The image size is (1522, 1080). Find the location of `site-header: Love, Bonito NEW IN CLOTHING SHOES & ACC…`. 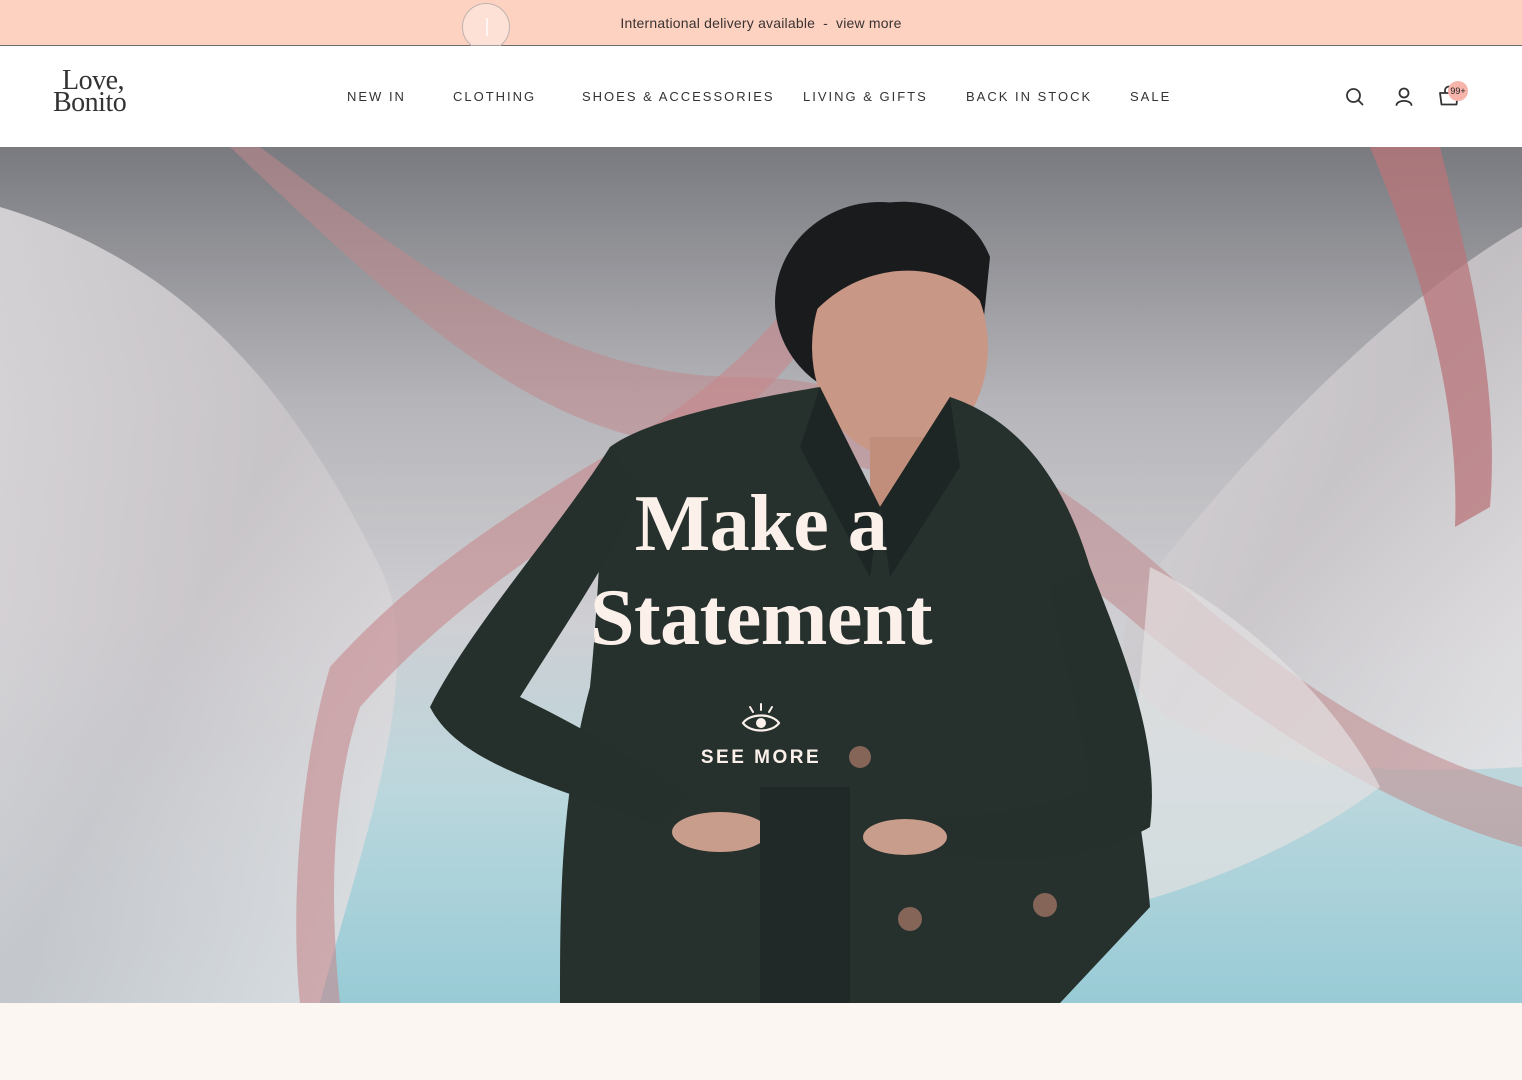

site-header: Love, Bonito NEW IN CLOTHING SHOES & ACC… is located at coordinates (761, 96).